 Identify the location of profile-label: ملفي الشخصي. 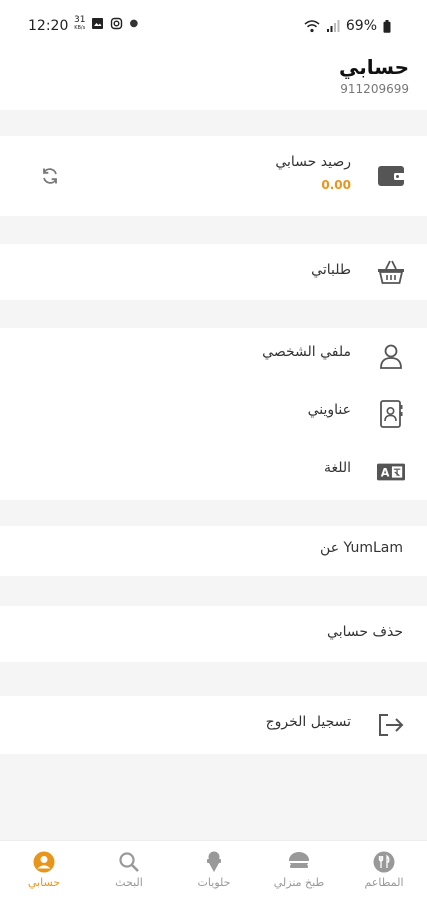
(306, 352).